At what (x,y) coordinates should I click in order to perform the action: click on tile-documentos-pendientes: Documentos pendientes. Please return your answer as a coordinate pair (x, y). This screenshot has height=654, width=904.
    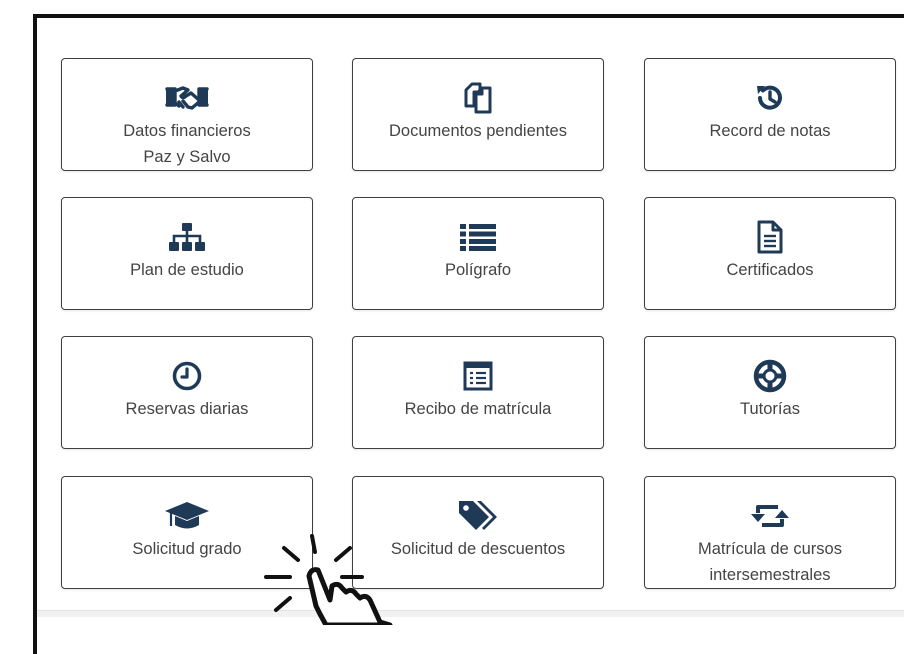
    Looking at the image, I should click on (478, 114).